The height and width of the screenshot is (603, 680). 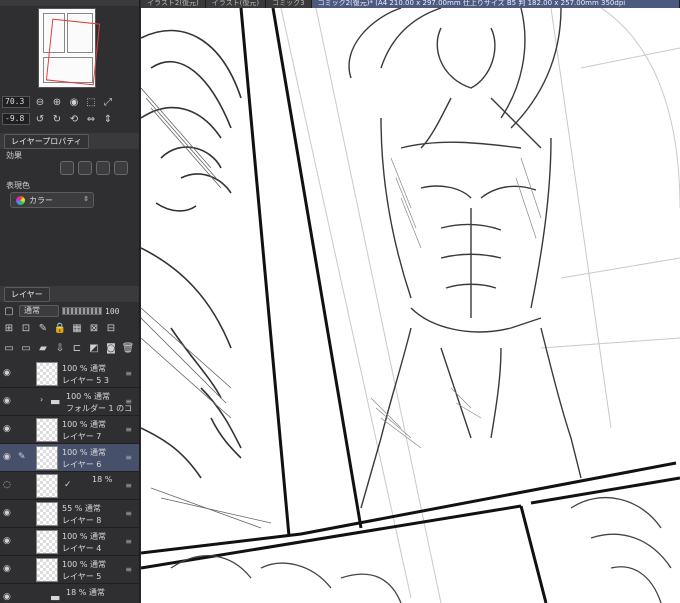 I want to click on border-effect-icon, so click(x=67, y=168).